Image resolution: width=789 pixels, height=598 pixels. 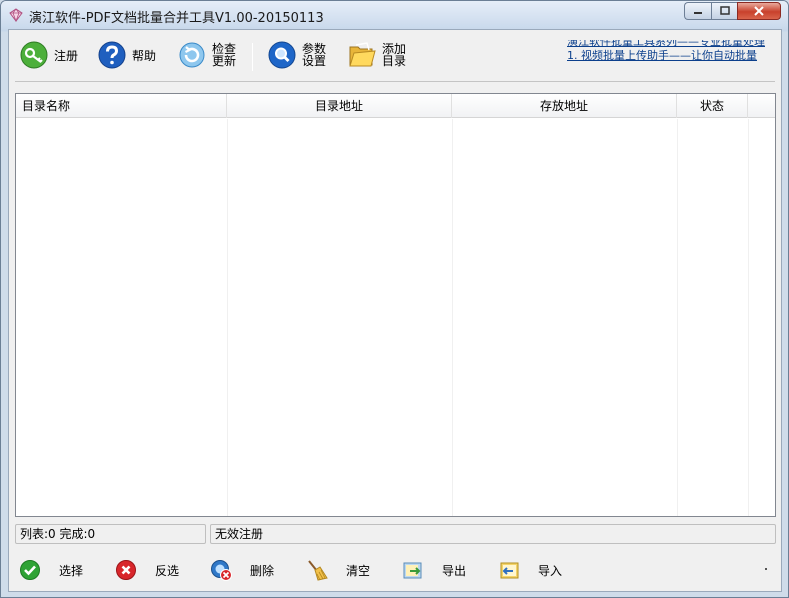 What do you see at coordinates (395, 568) in the screenshot?
I see `bottom-toolbar: 选择 反选 删除 清空 导出 导入` at bounding box center [395, 568].